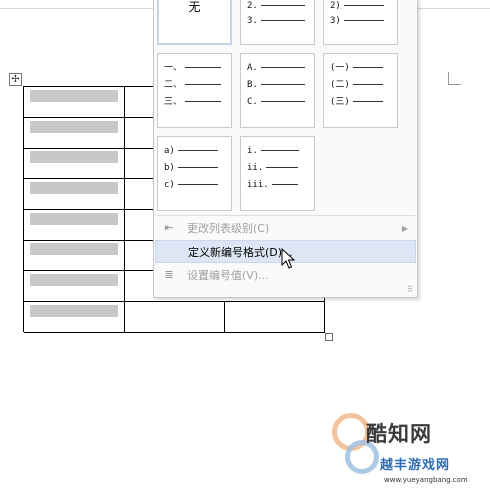 The height and width of the screenshot is (490, 490). I want to click on numbering-tile-chinese: 一、 二、 三、, so click(194, 90).